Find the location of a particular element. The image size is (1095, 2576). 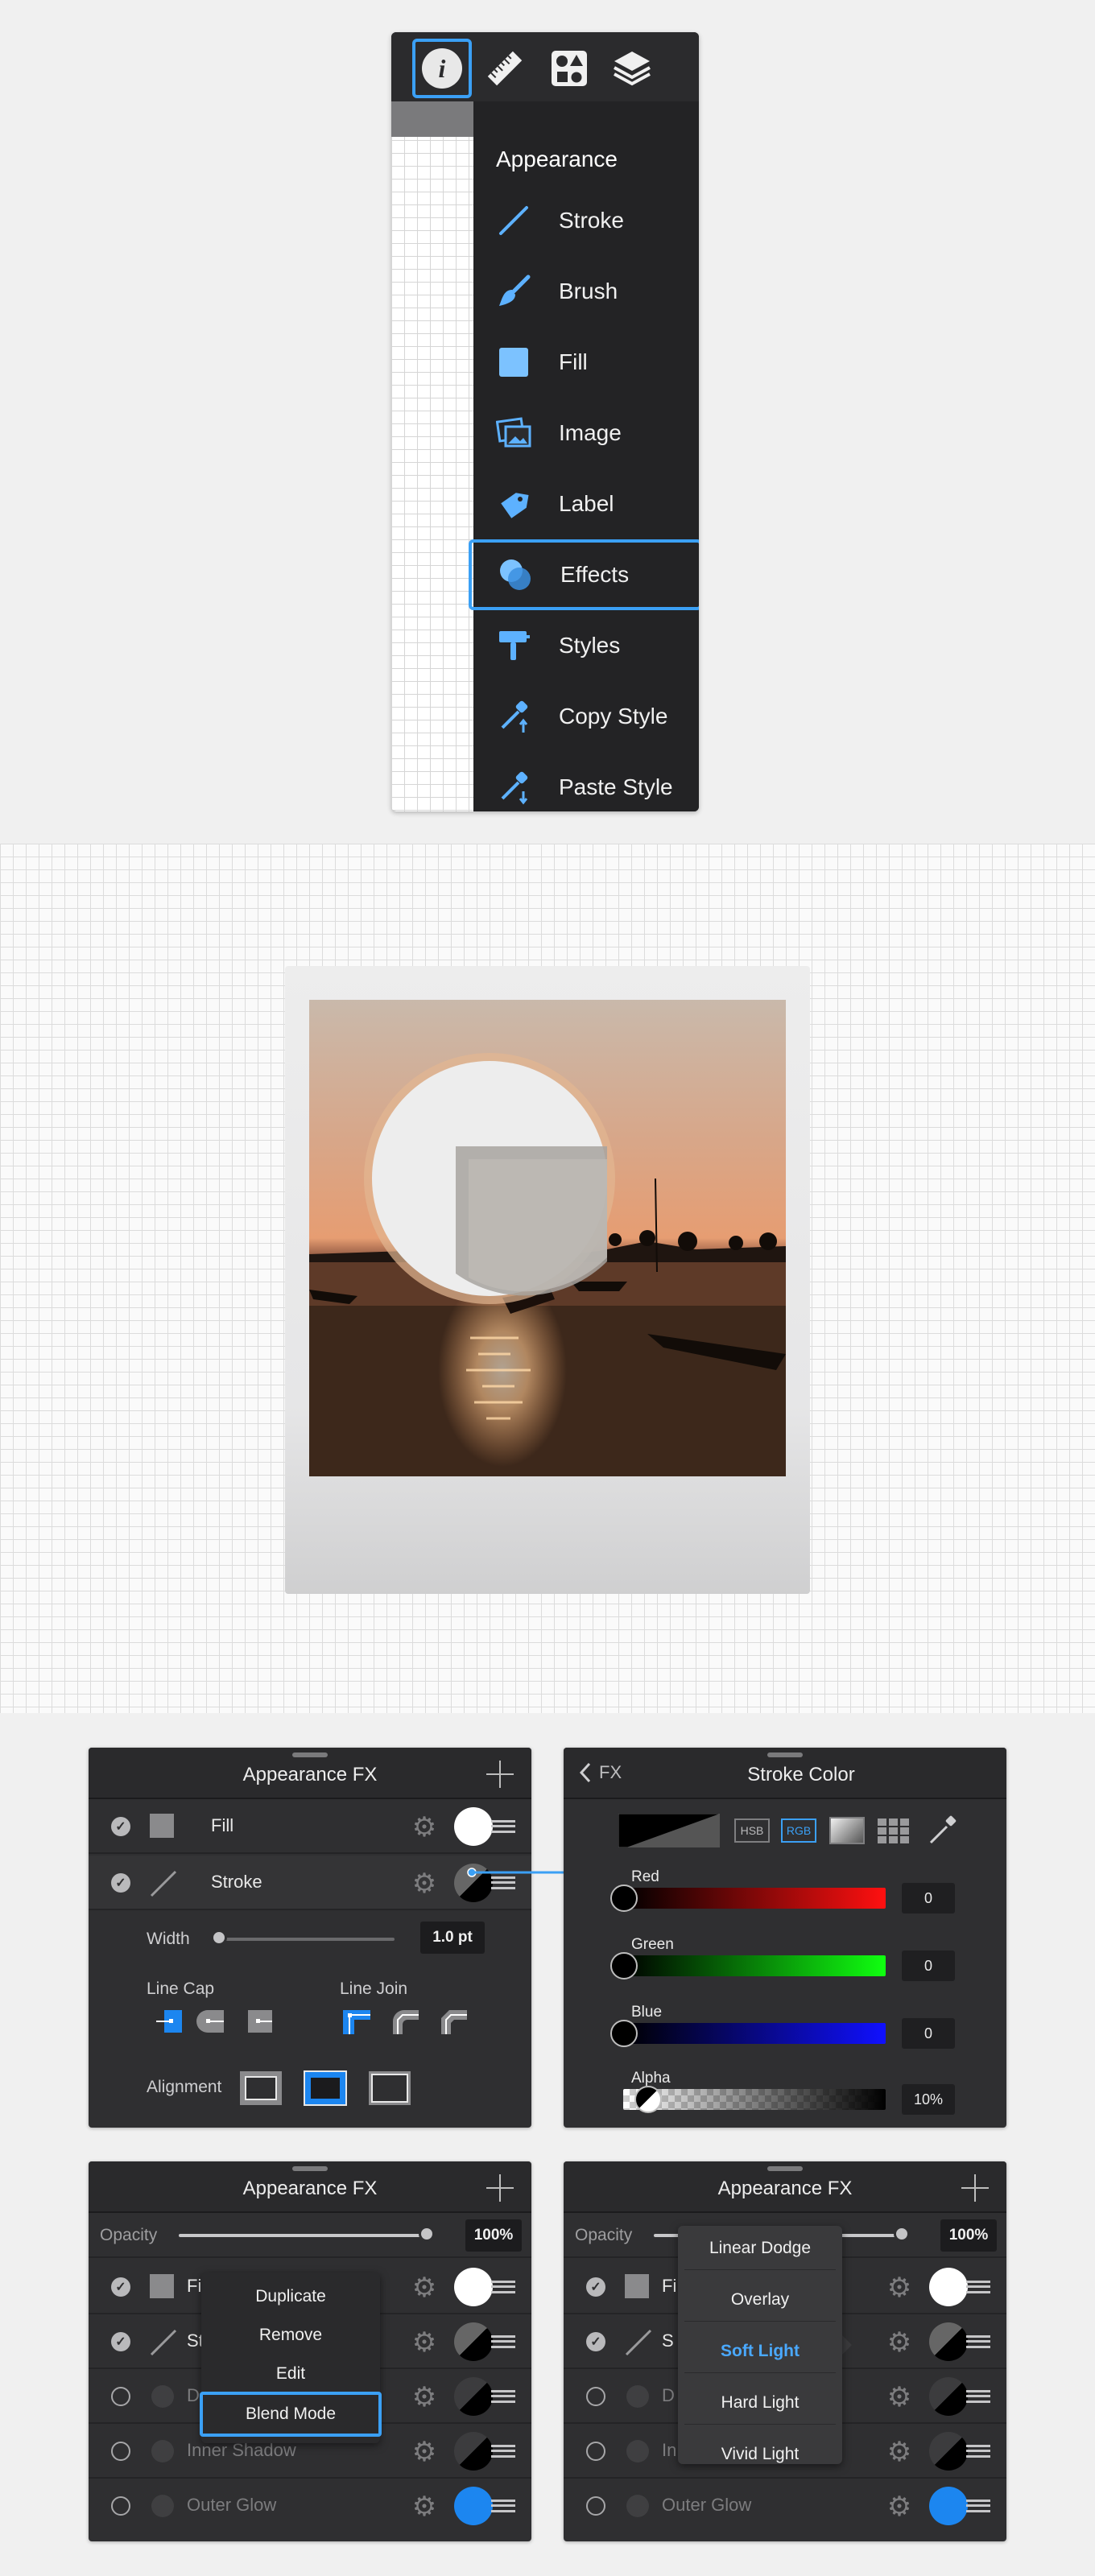

canvas-grid is located at coordinates (432, 456).